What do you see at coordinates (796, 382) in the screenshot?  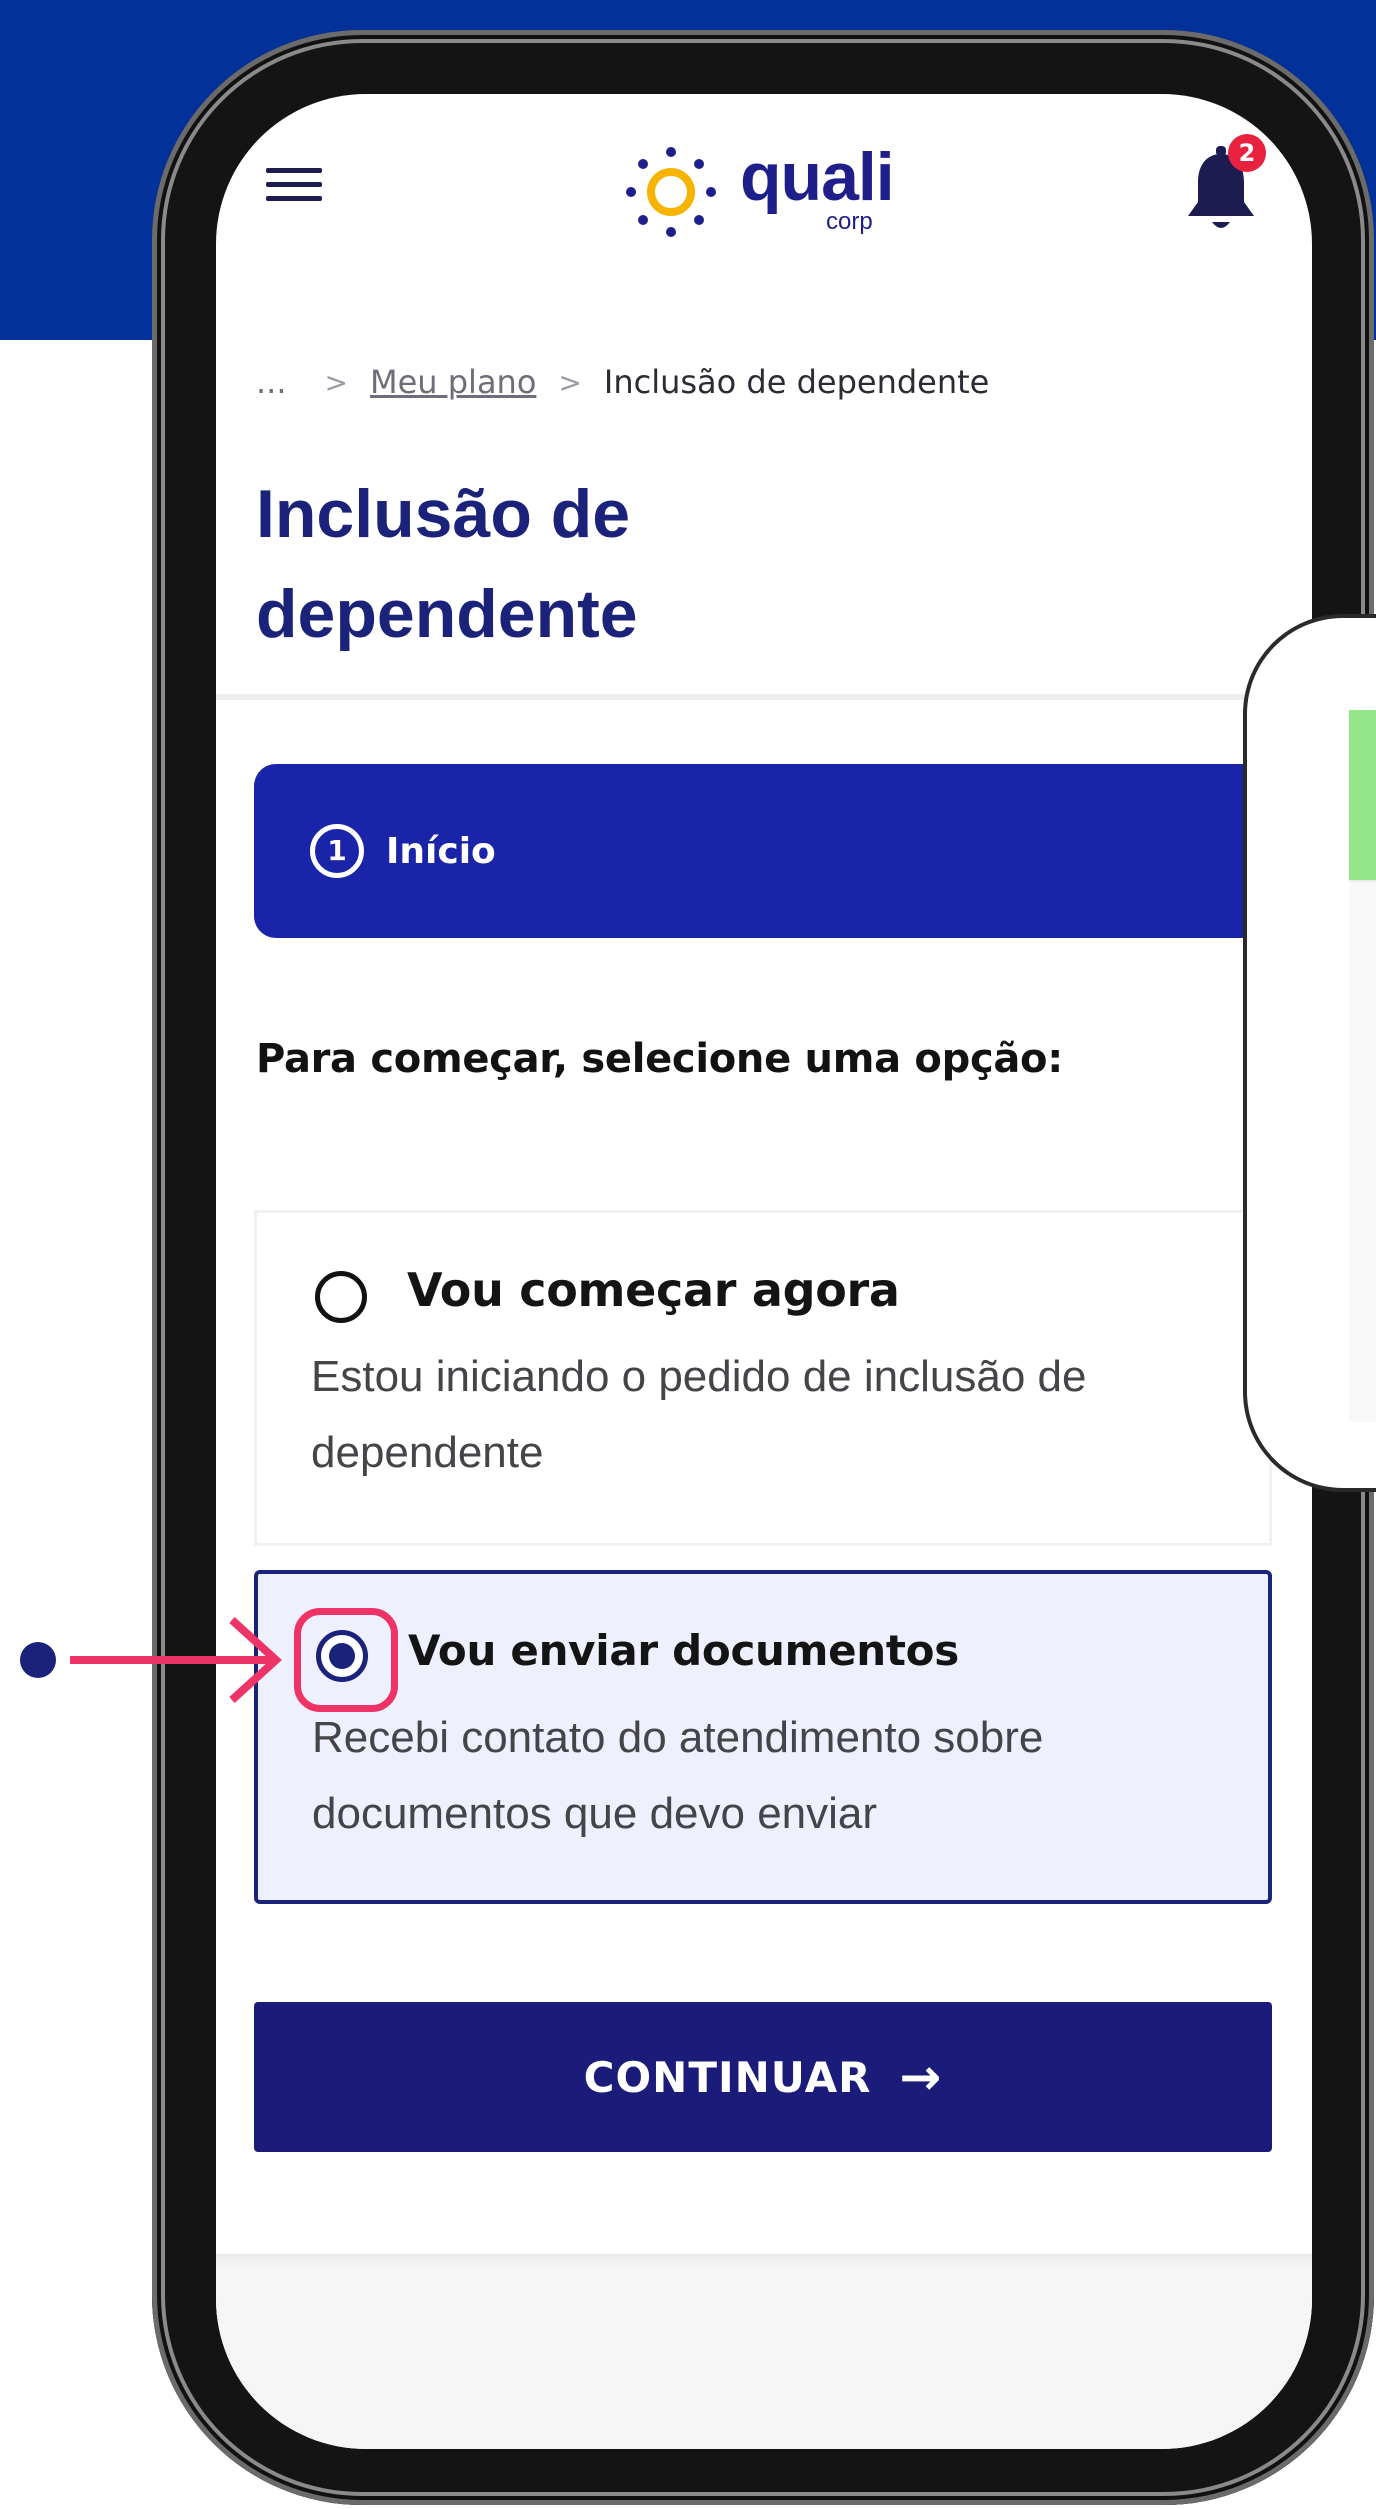 I see `breadcrumb-current: Inclusão de dependente` at bounding box center [796, 382].